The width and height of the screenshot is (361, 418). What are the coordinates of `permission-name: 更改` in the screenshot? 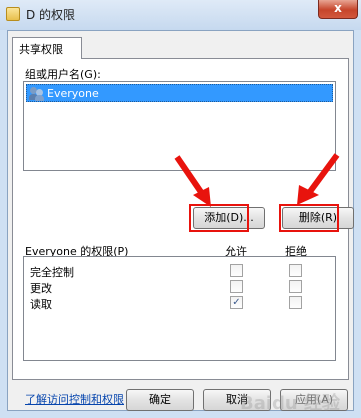 It's located at (41, 288).